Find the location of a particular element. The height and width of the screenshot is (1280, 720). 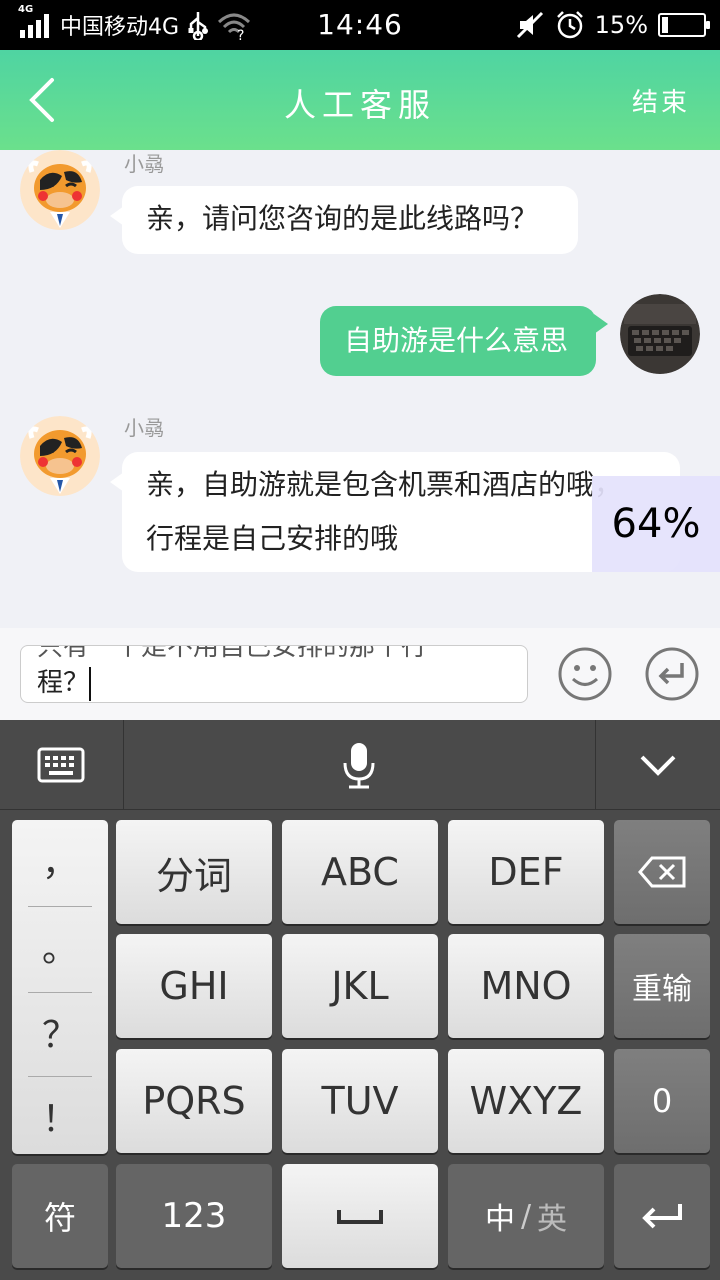

battery-percent: 15% is located at coordinates (621, 25).